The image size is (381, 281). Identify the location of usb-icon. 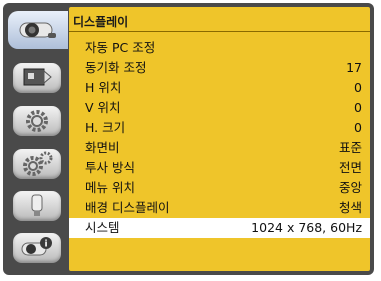
(37, 206).